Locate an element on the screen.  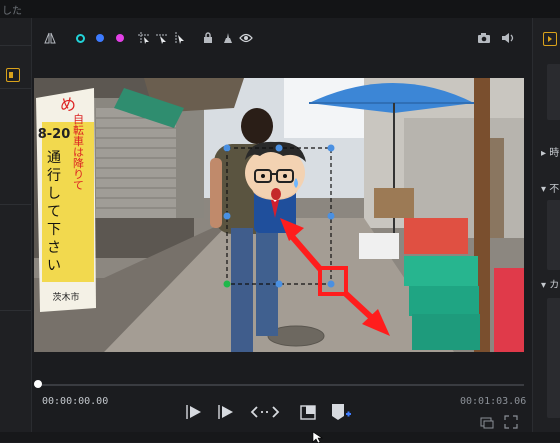
status-strip is located at coordinates (280, 437).